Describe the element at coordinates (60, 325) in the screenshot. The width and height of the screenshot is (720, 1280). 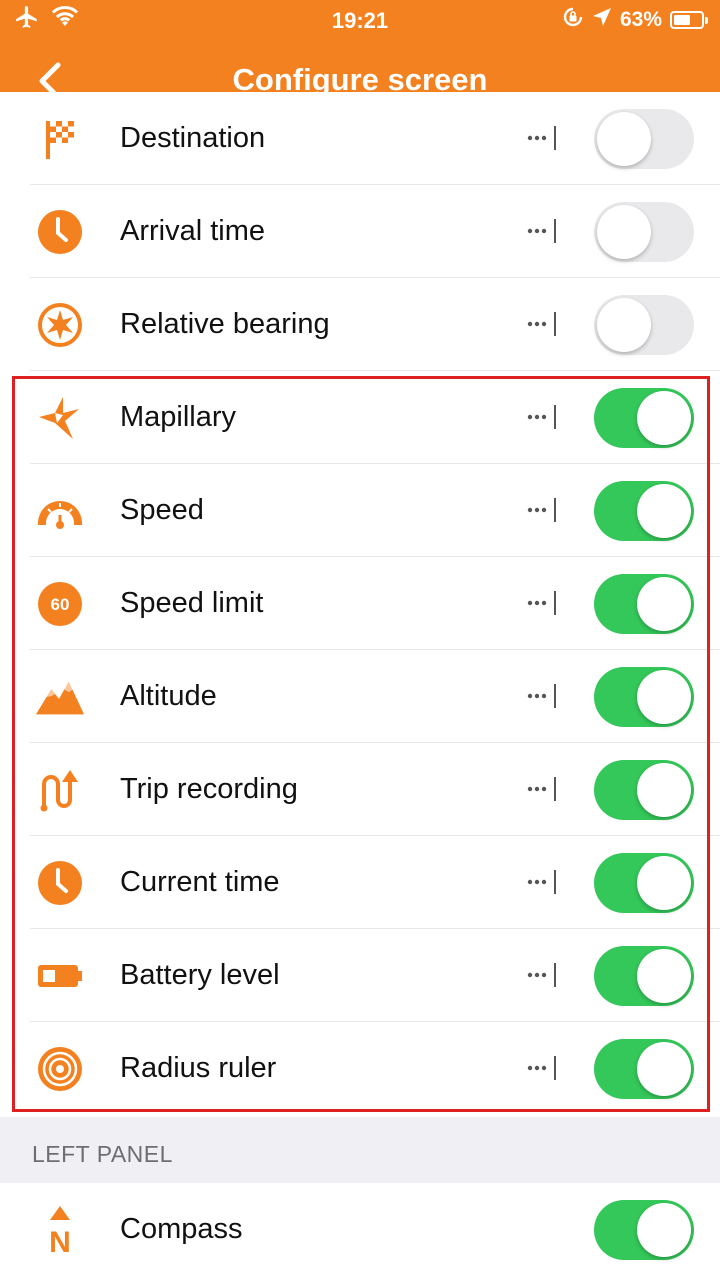
I see `compass-star-icon` at that location.